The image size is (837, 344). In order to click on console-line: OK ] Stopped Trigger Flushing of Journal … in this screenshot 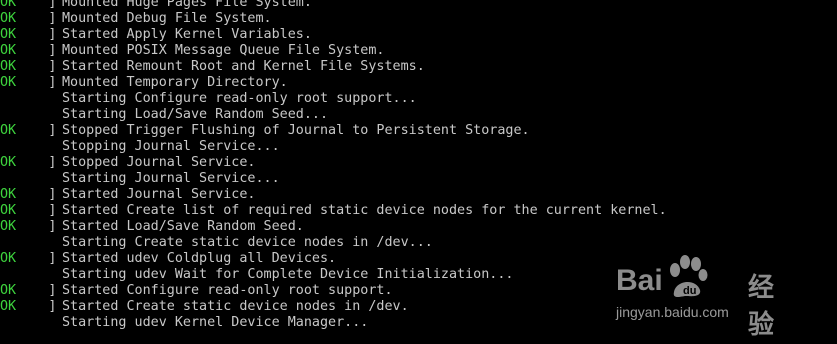, I will do `click(418, 131)`.